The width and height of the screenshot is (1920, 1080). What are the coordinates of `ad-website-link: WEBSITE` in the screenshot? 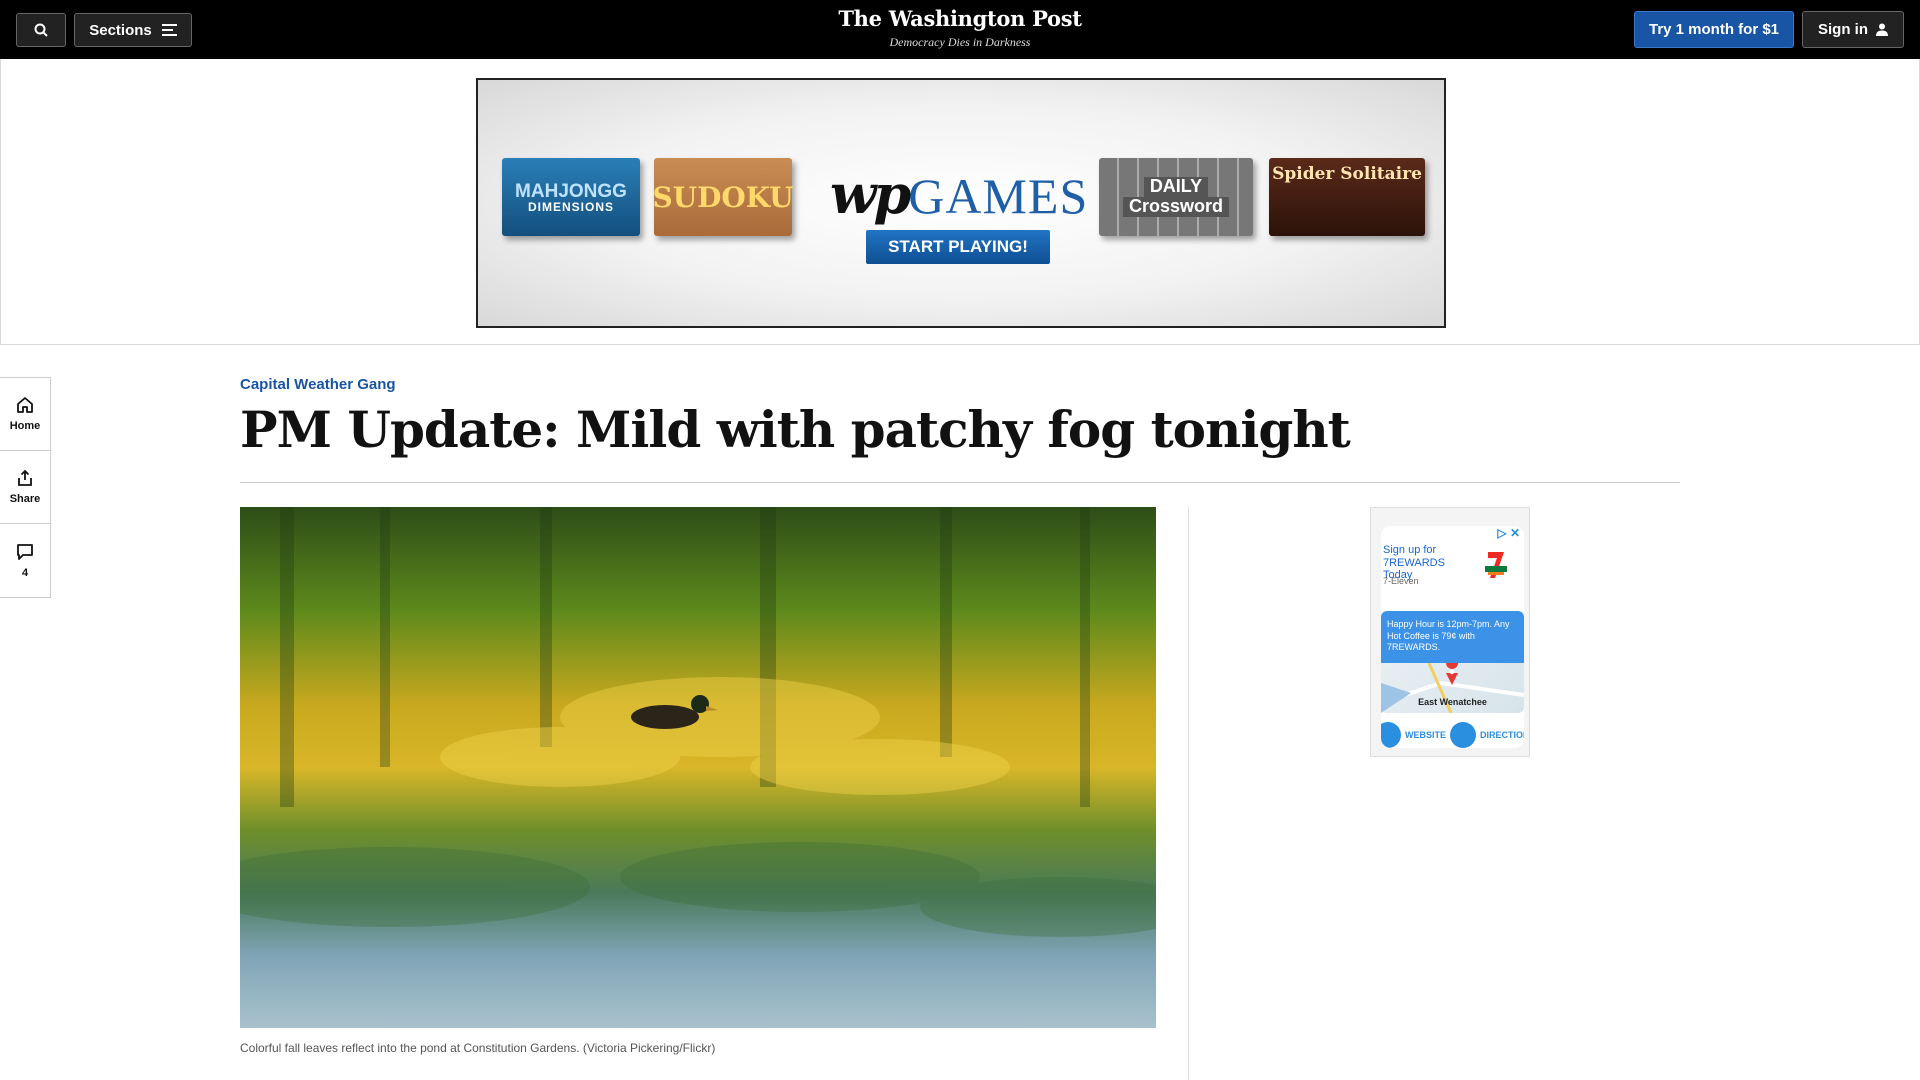 It's located at (1425, 735).